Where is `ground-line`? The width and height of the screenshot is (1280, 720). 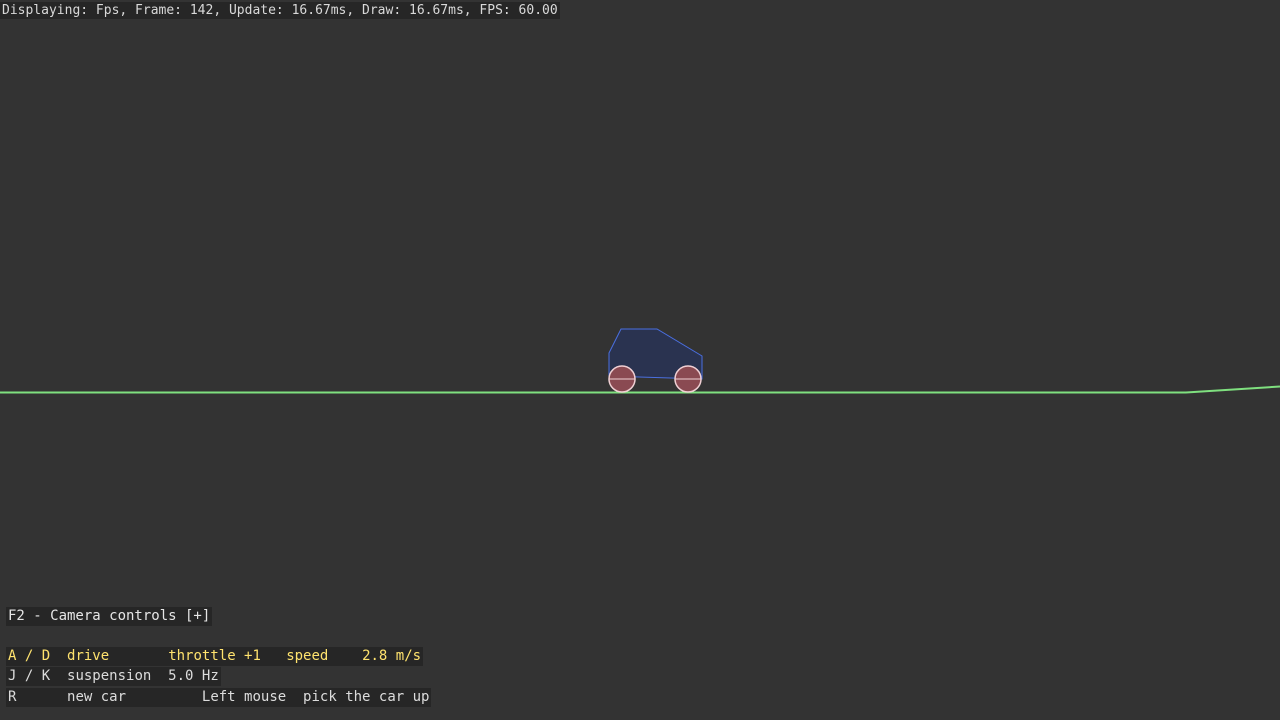 ground-line is located at coordinates (640, 389).